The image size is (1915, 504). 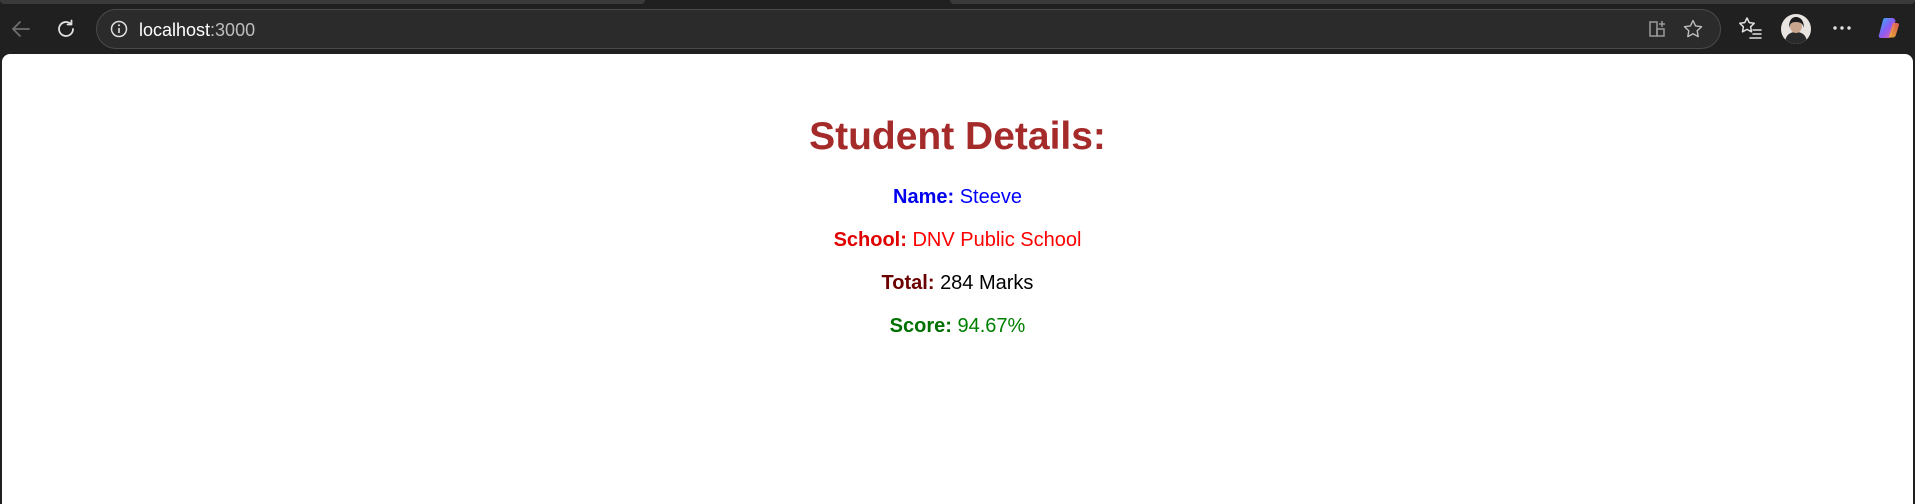 I want to click on browser-toolbar: localhost:3000, so click(x=957, y=27).